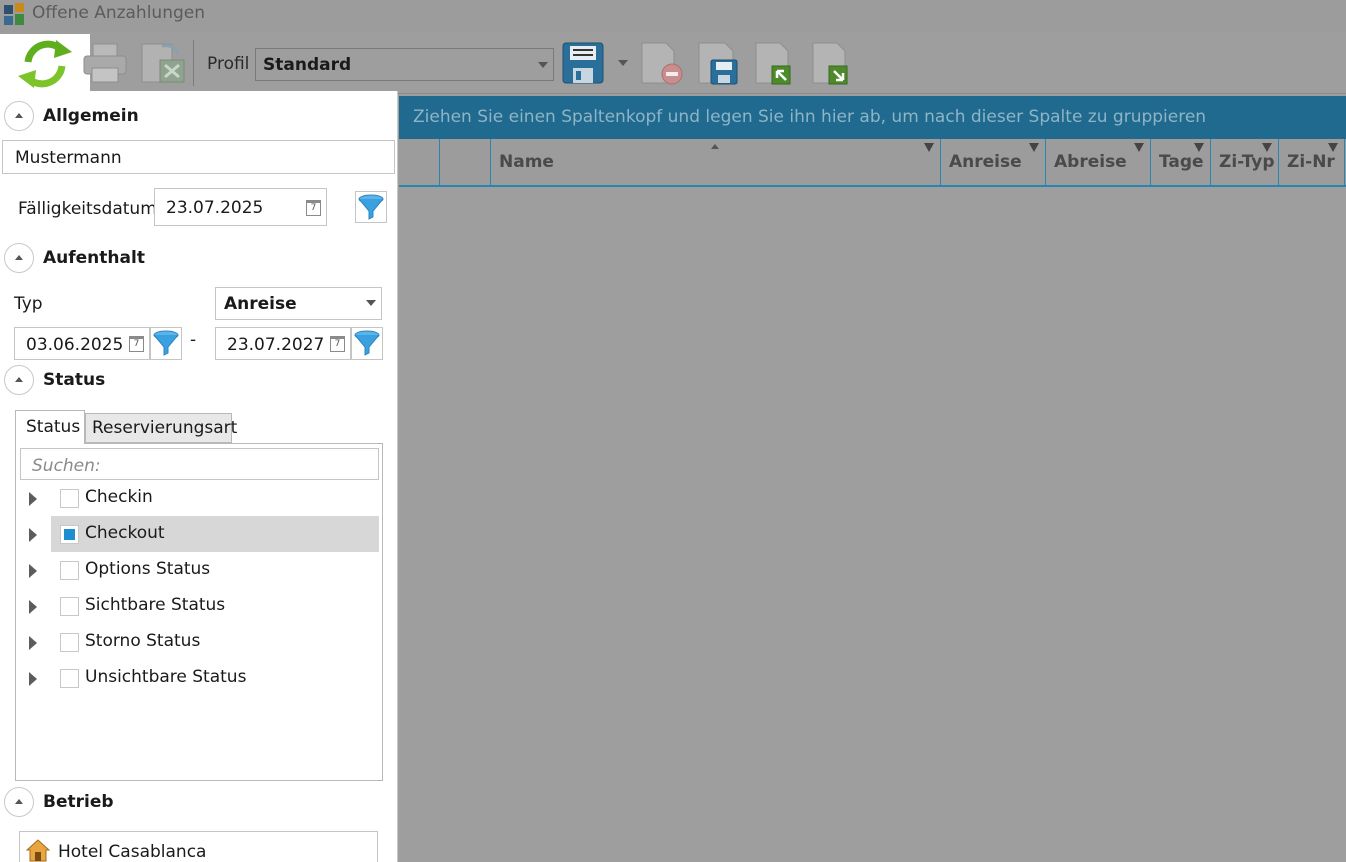  What do you see at coordinates (28, 304) in the screenshot?
I see `typ-label: Typ` at bounding box center [28, 304].